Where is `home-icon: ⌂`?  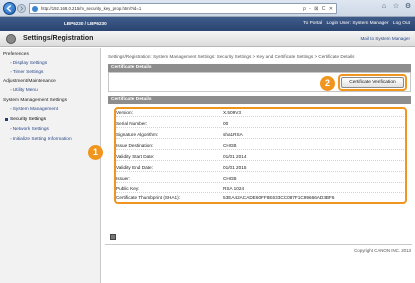 home-icon: ⌂ is located at coordinates (384, 7).